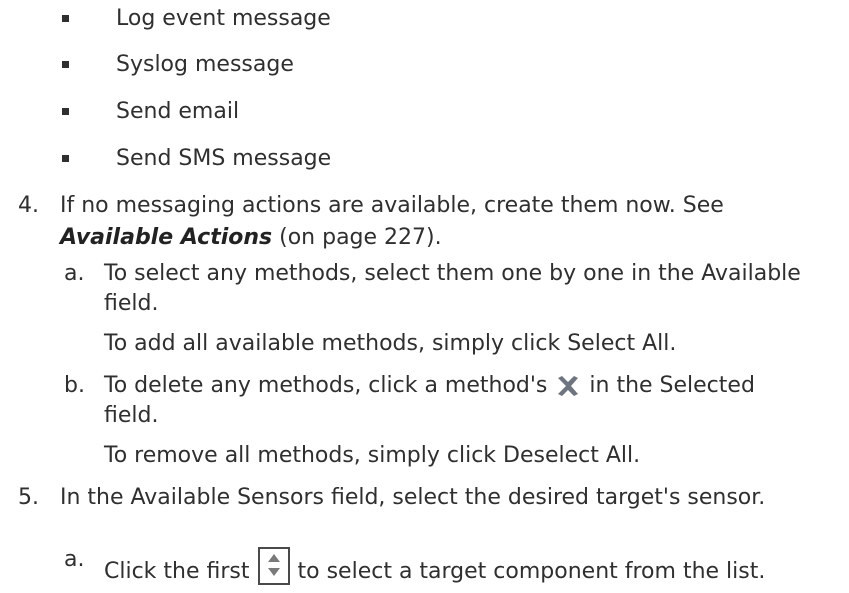 The width and height of the screenshot is (849, 593). I want to click on bullet-send-email: Send email, so click(178, 111).